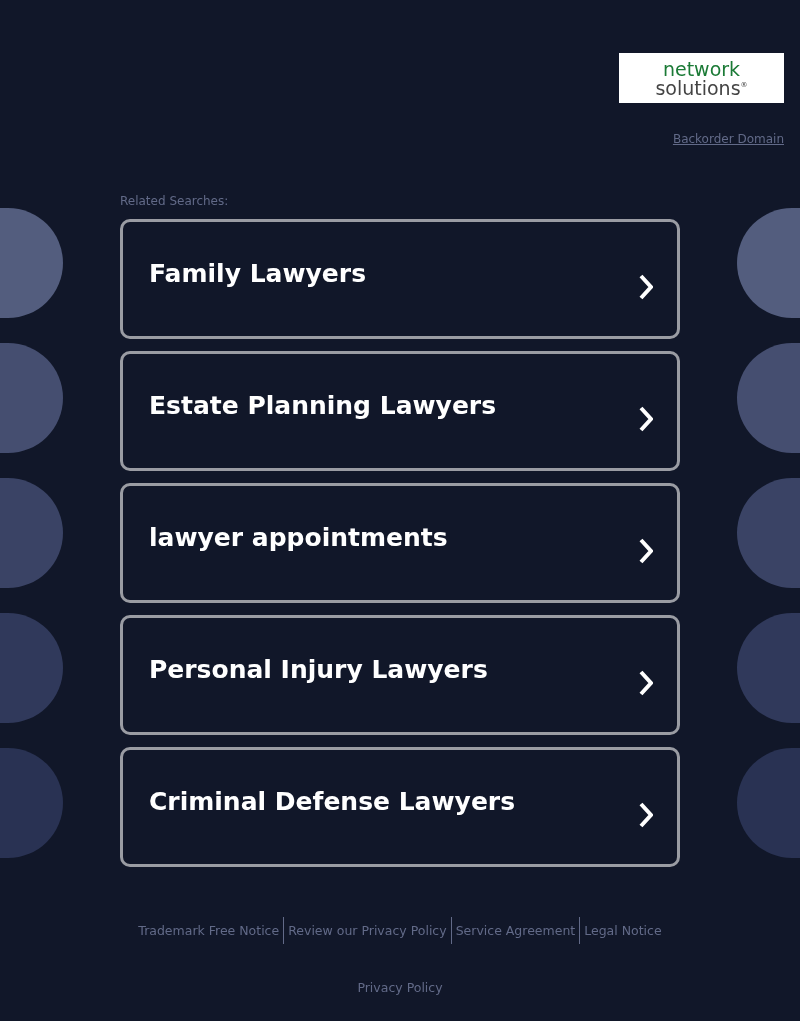  Describe the element at coordinates (175, 201) in the screenshot. I see `related-searches-label: Related Searches:` at that location.